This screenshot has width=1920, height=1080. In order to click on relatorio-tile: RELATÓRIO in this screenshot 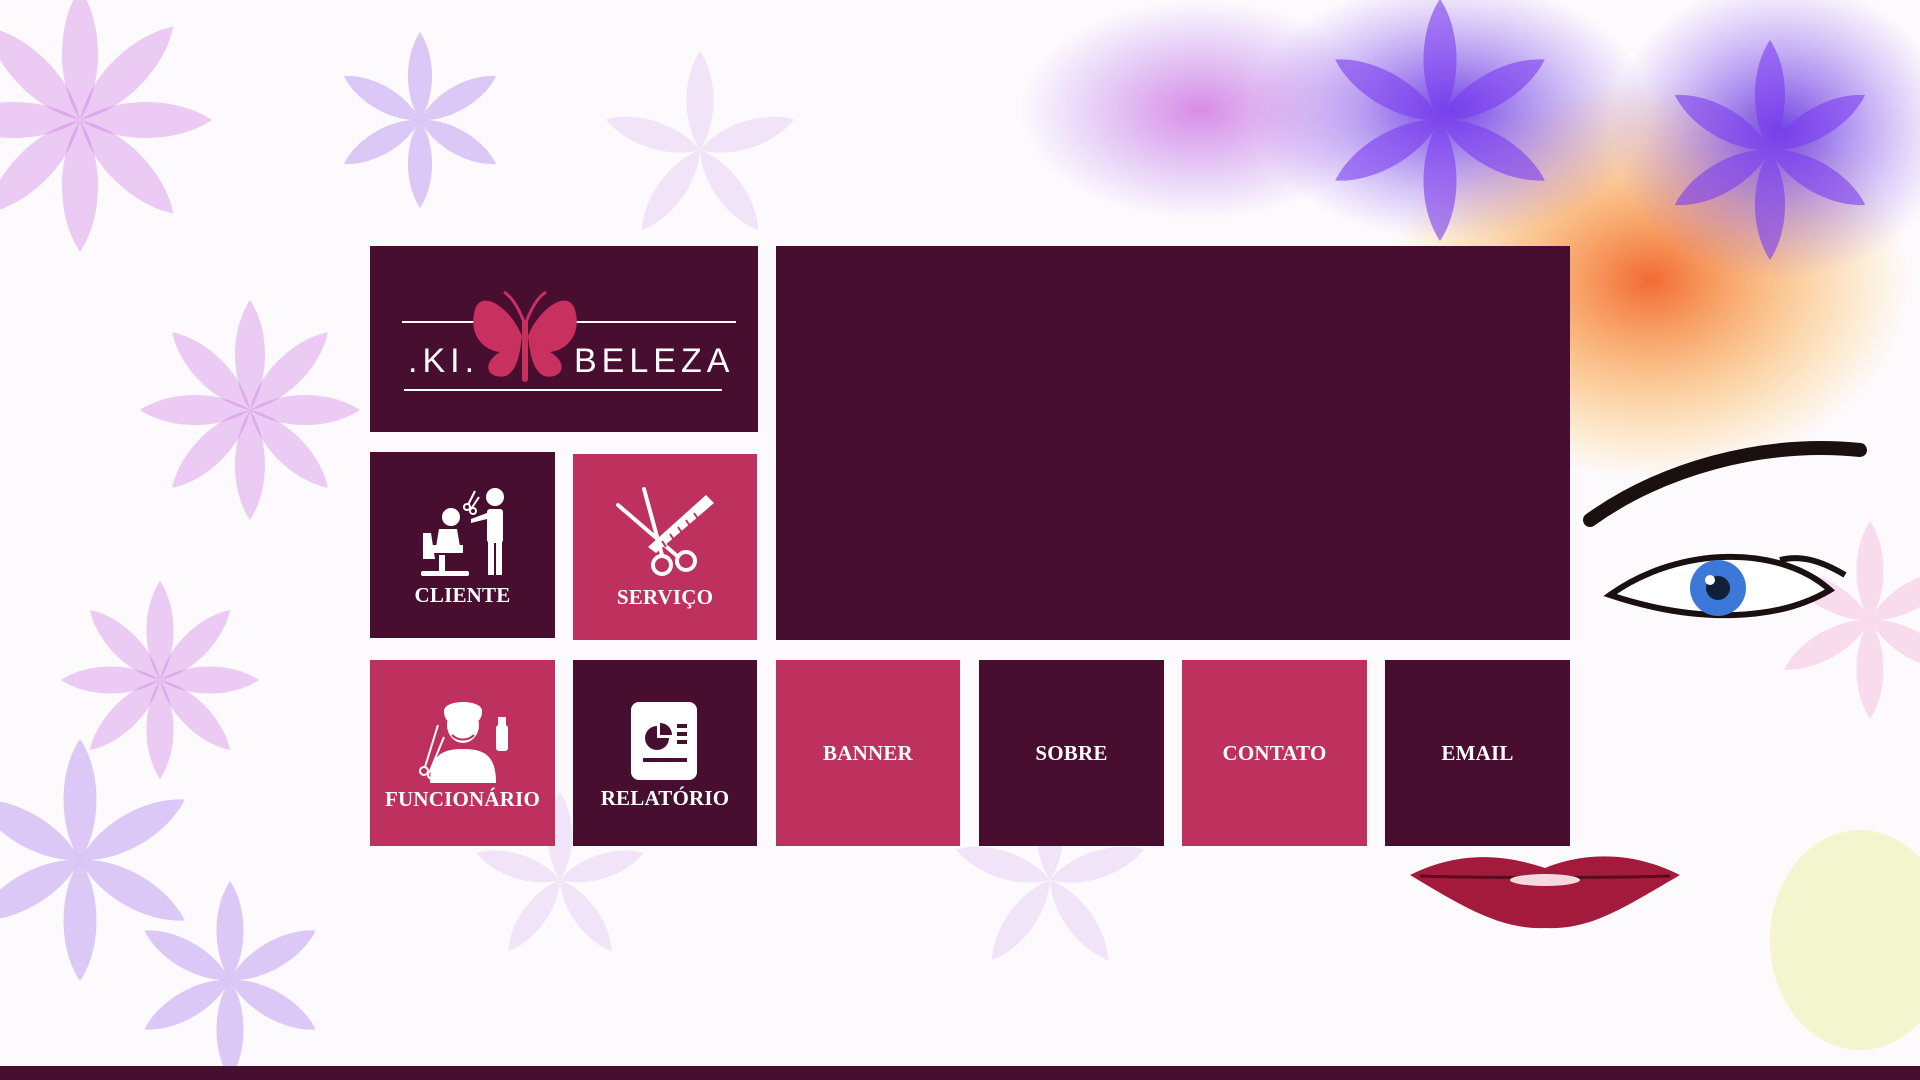, I will do `click(665, 753)`.